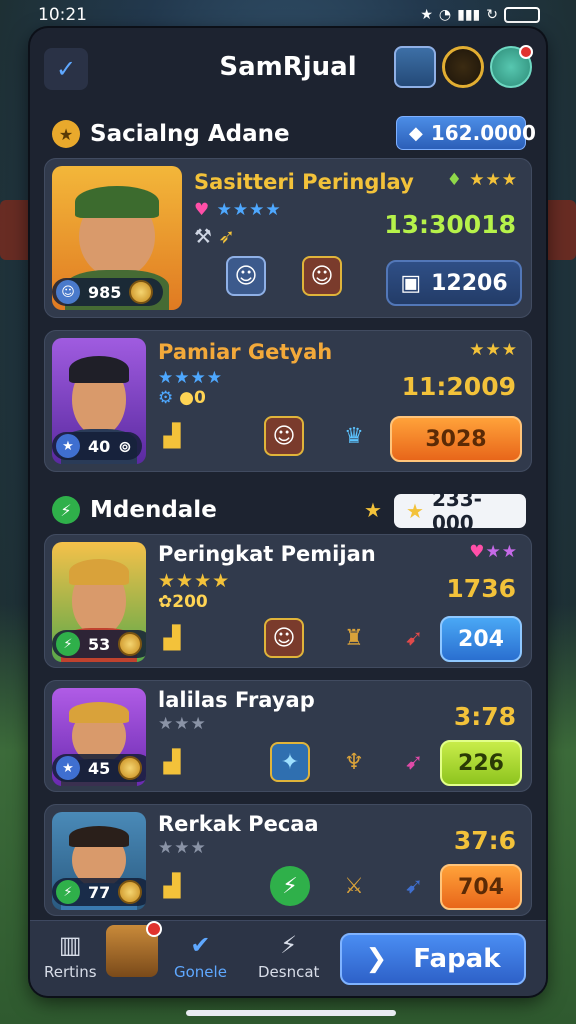 Image resolution: width=576 pixels, height=1024 pixels. Describe the element at coordinates (246, 276) in the screenshot. I see `team-avatar-icon: ☺` at that location.